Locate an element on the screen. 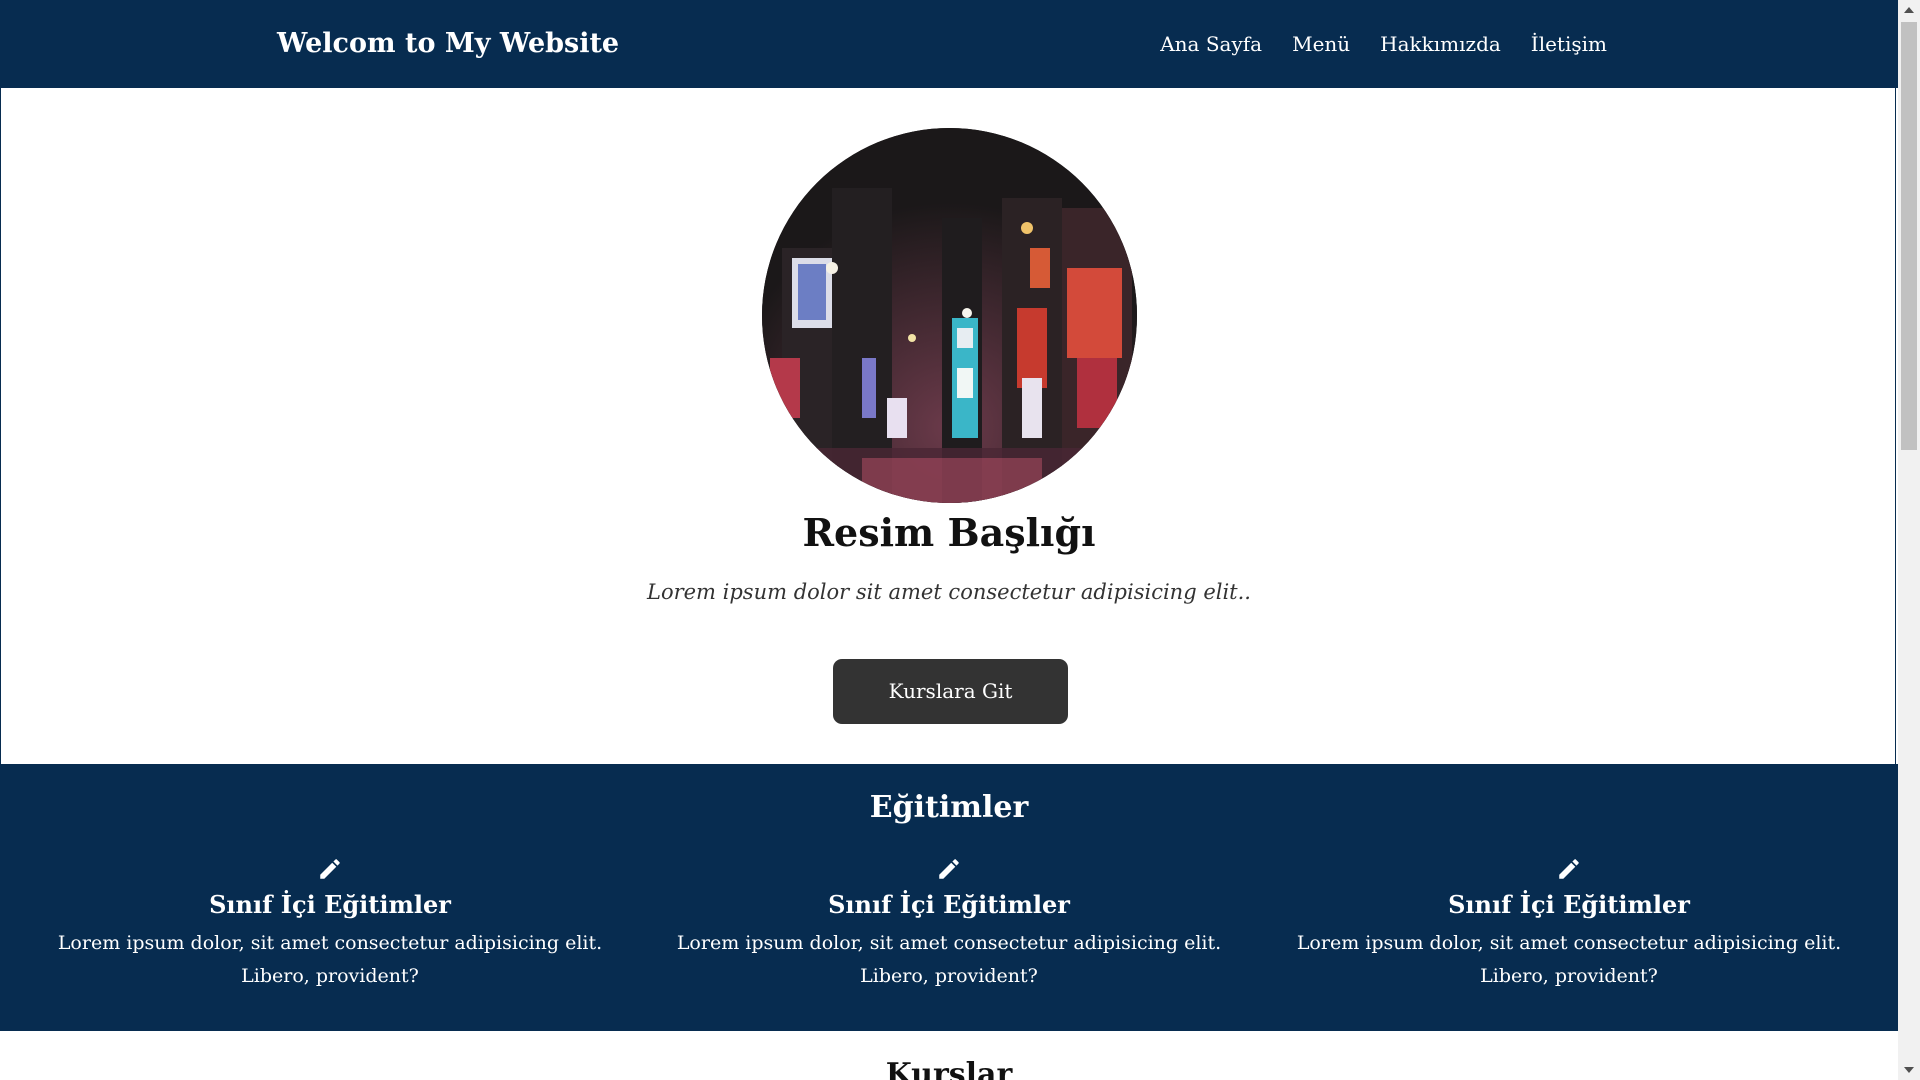 This screenshot has width=1920, height=1080. go-to-courses-button: Kurslara Git is located at coordinates (950, 691).